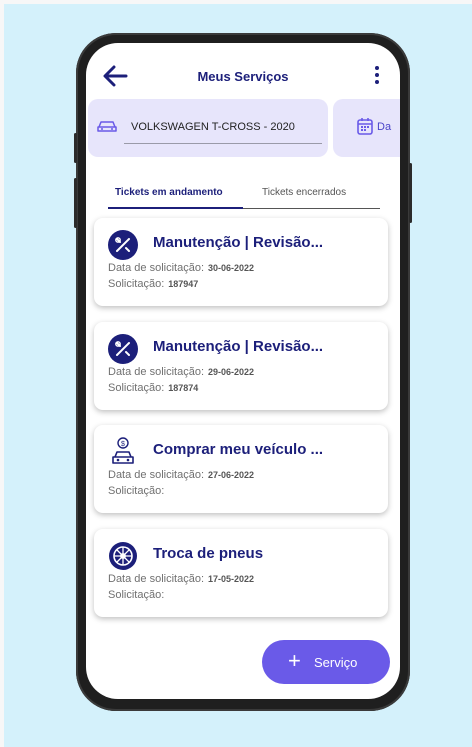 The width and height of the screenshot is (472, 747). I want to click on vehicle-label: VOLKSWAGEN T-CROSS - 2020, so click(213, 127).